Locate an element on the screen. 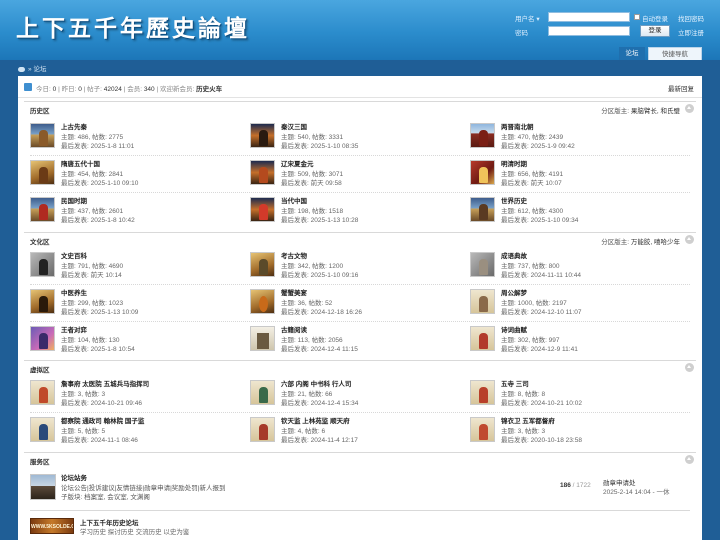 Image resolution: width=720 pixels, height=540 pixels. forum-name: 文史百科 is located at coordinates (74, 255).